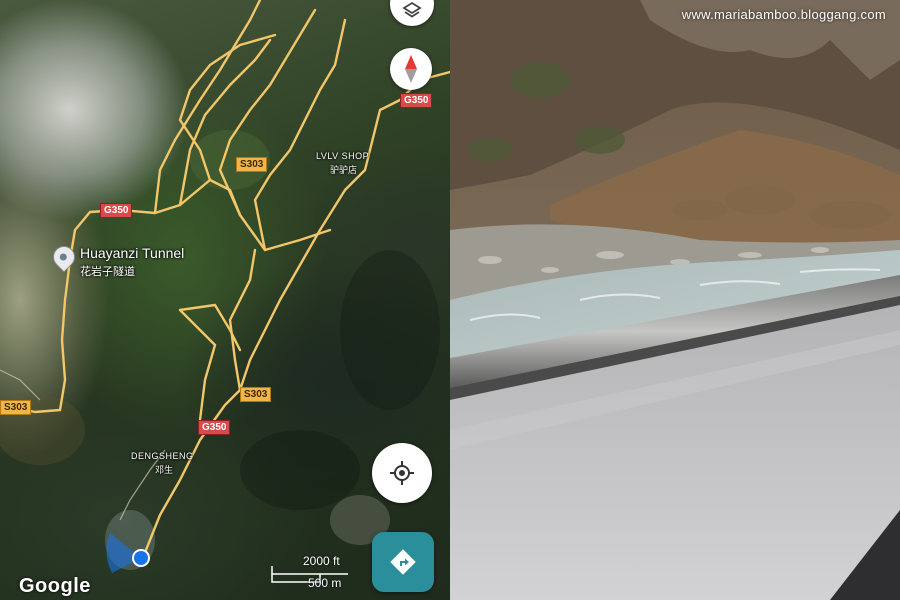 The height and width of the screenshot is (600, 900). Describe the element at coordinates (162, 456) in the screenshot. I see `village-name-label: DENGSHENG` at that location.